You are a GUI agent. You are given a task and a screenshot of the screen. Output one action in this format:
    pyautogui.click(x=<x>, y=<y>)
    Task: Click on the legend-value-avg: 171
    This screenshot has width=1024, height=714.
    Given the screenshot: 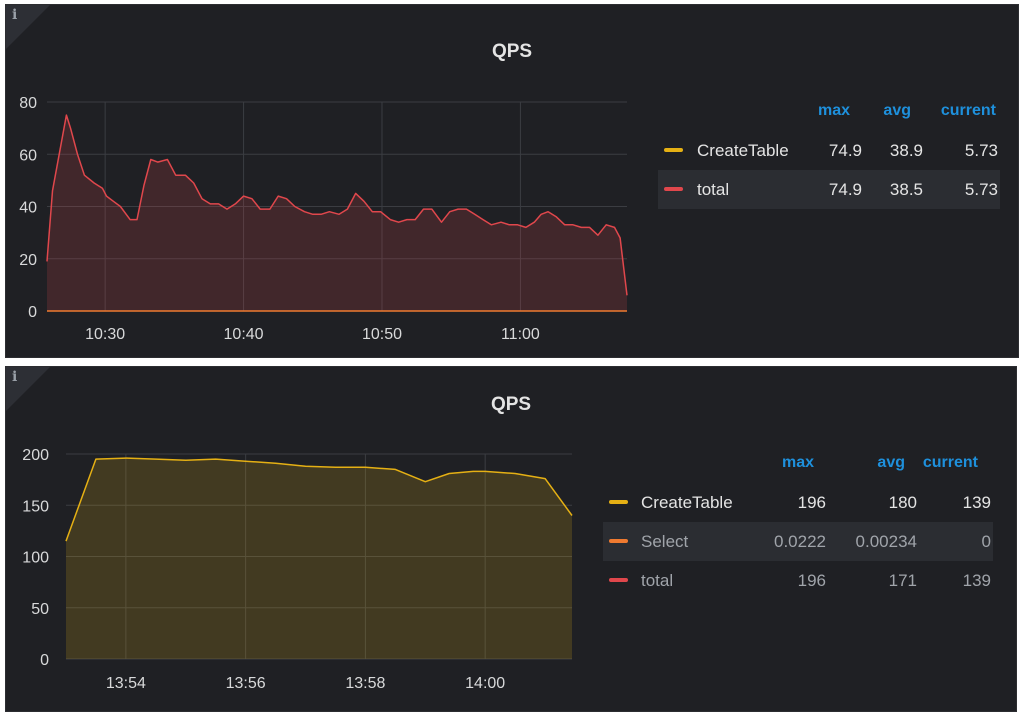 What is the action you would take?
    pyautogui.click(x=902, y=580)
    